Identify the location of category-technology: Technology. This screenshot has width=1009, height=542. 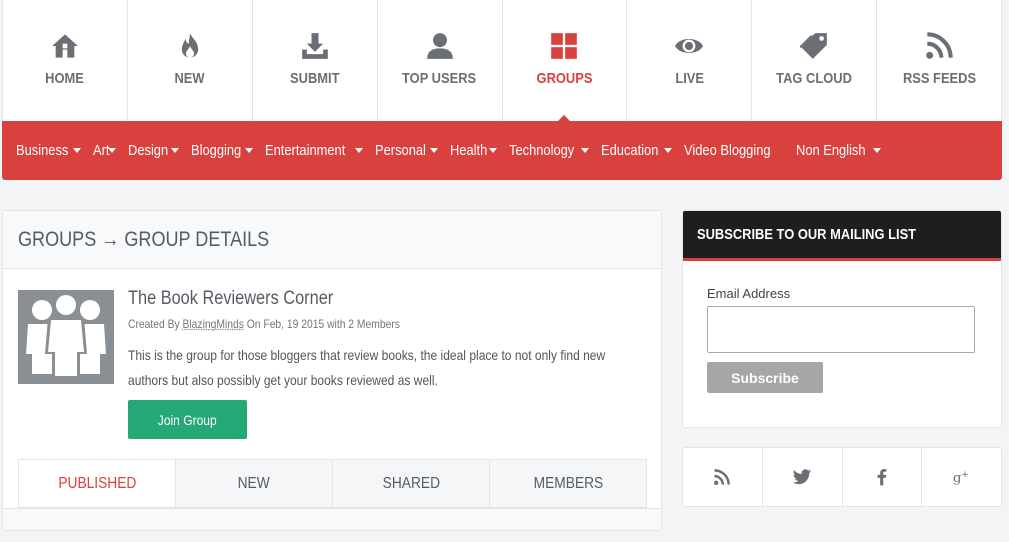
(549, 150).